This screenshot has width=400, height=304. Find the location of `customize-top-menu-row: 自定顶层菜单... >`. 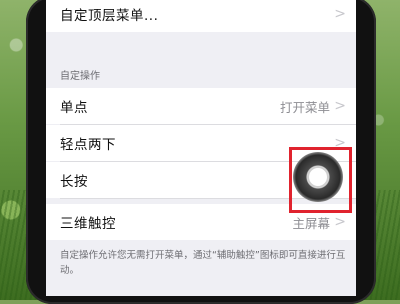

customize-top-menu-row: 自定顶层菜单... > is located at coordinates (201, 16).